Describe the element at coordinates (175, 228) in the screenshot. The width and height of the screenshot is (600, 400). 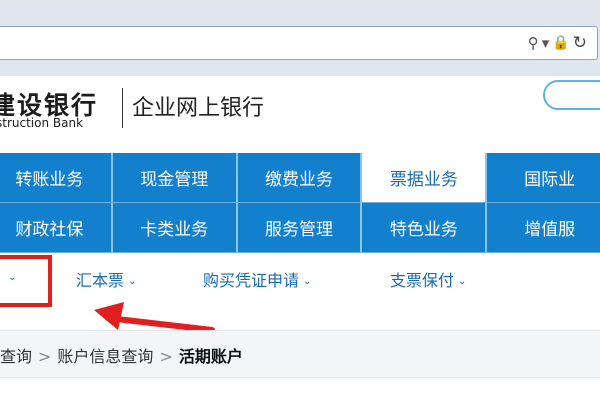
I see `nav-item-card-services: 卡类业务` at that location.